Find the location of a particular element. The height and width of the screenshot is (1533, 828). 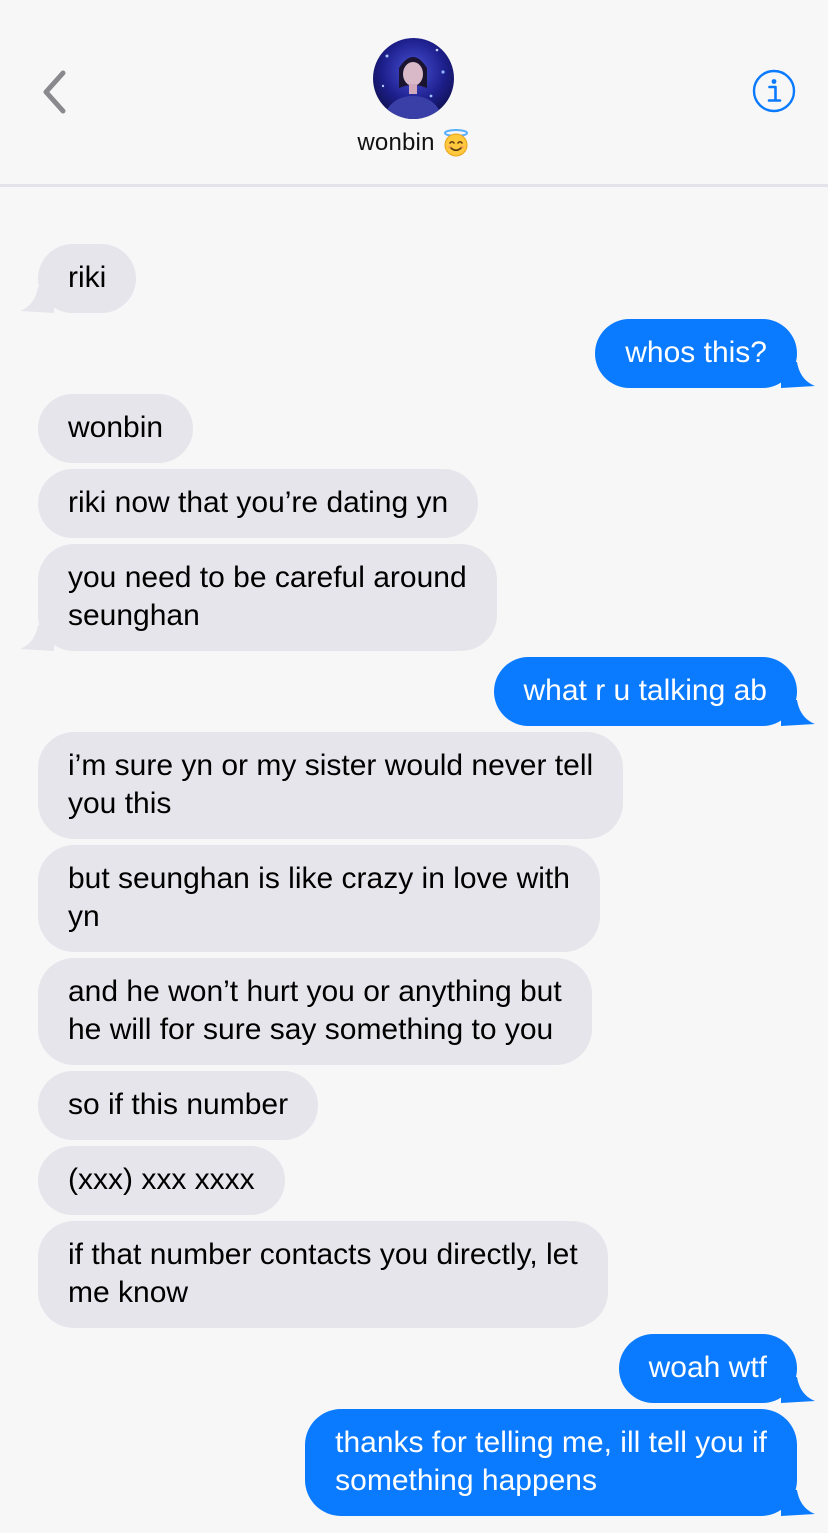

message-text: wonbin is located at coordinates (116, 428).